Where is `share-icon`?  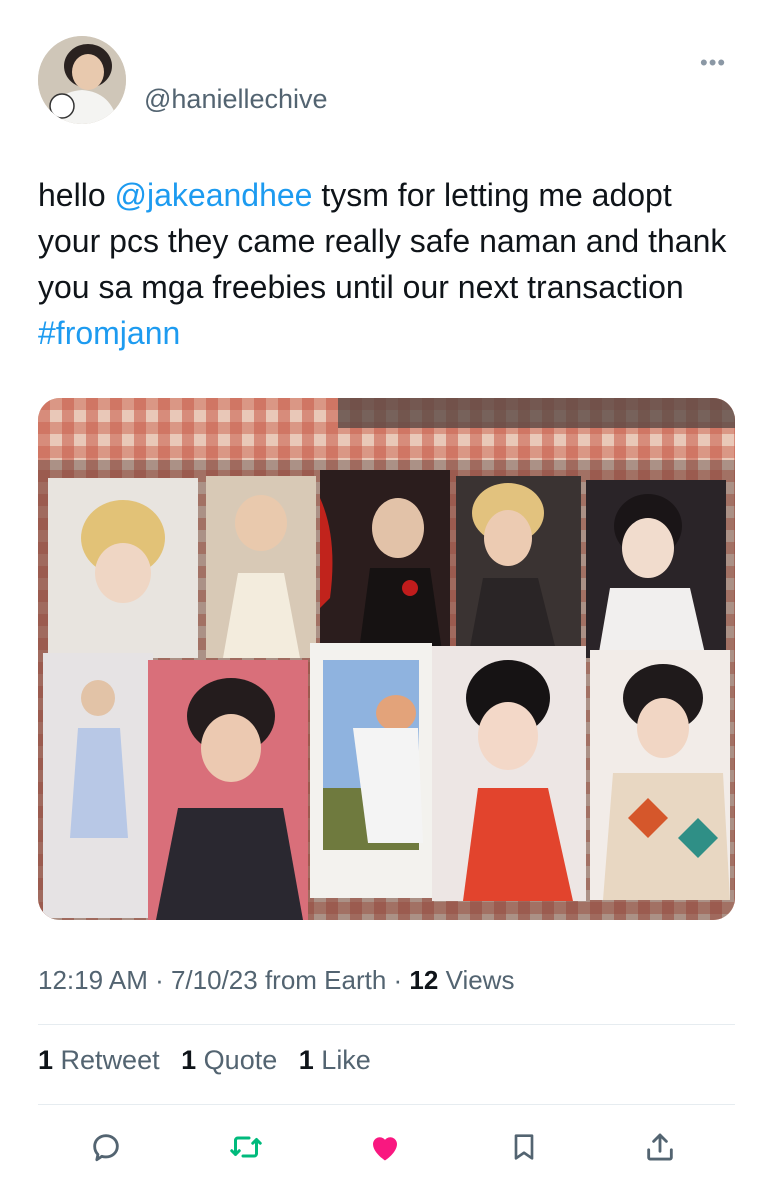 share-icon is located at coordinates (660, 1147).